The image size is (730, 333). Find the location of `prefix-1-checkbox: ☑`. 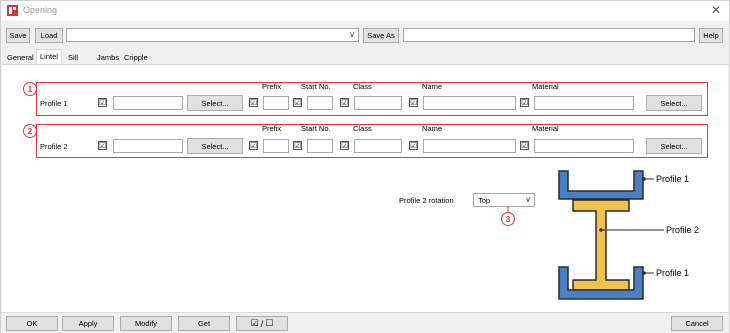

prefix-1-checkbox: ☑ is located at coordinates (253, 102).